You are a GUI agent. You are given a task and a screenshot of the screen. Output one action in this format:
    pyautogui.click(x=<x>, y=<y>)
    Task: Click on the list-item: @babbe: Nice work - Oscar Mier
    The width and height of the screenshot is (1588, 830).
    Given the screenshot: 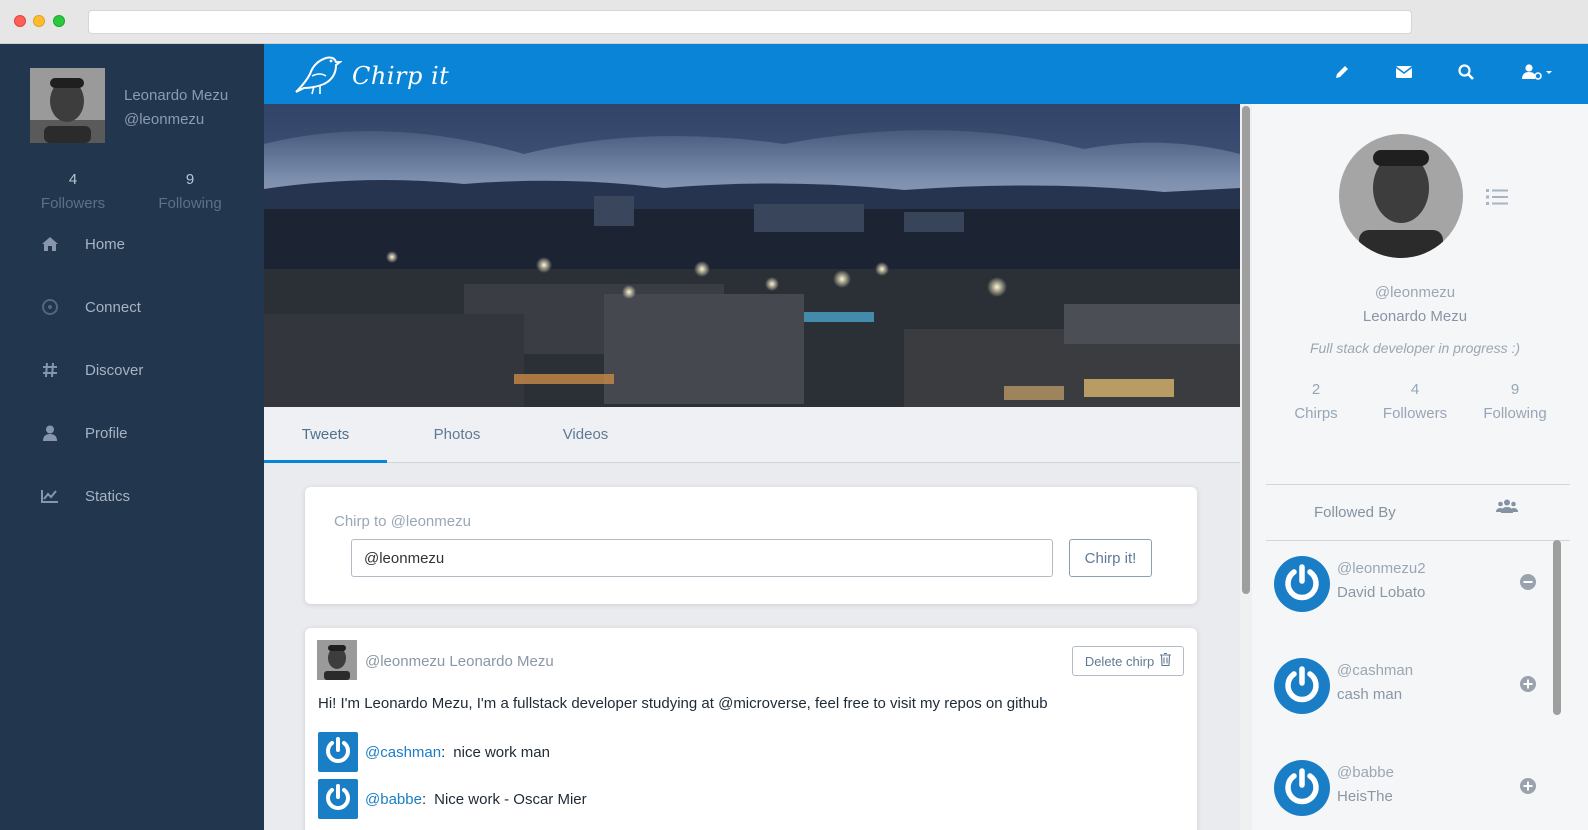 What is the action you would take?
    pyautogui.click(x=748, y=799)
    